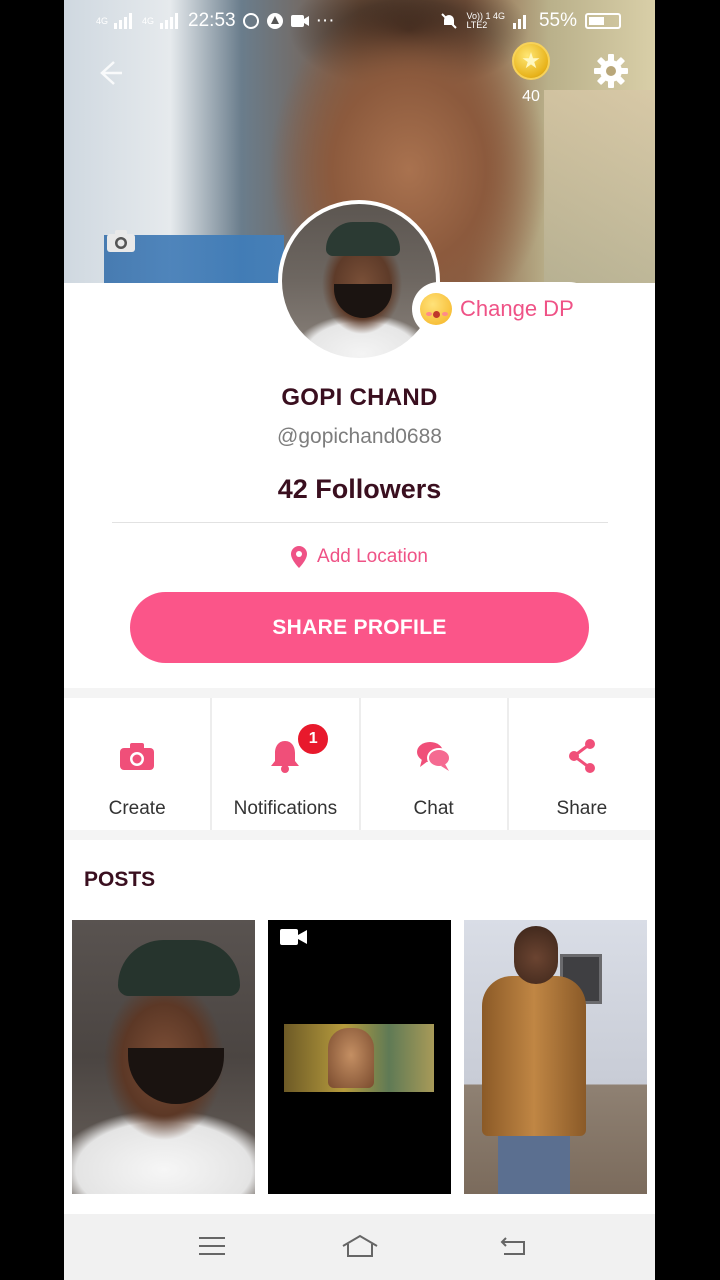 The height and width of the screenshot is (1280, 720). I want to click on back-arrow-icon, so click(112, 76).